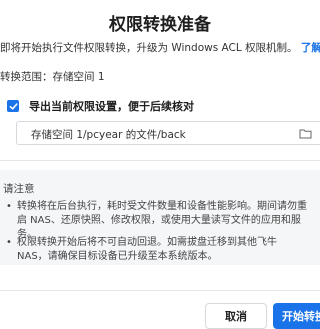 The width and height of the screenshot is (320, 329). I want to click on export-option: 导出当前权限设置，便于后续核对, so click(100, 106).